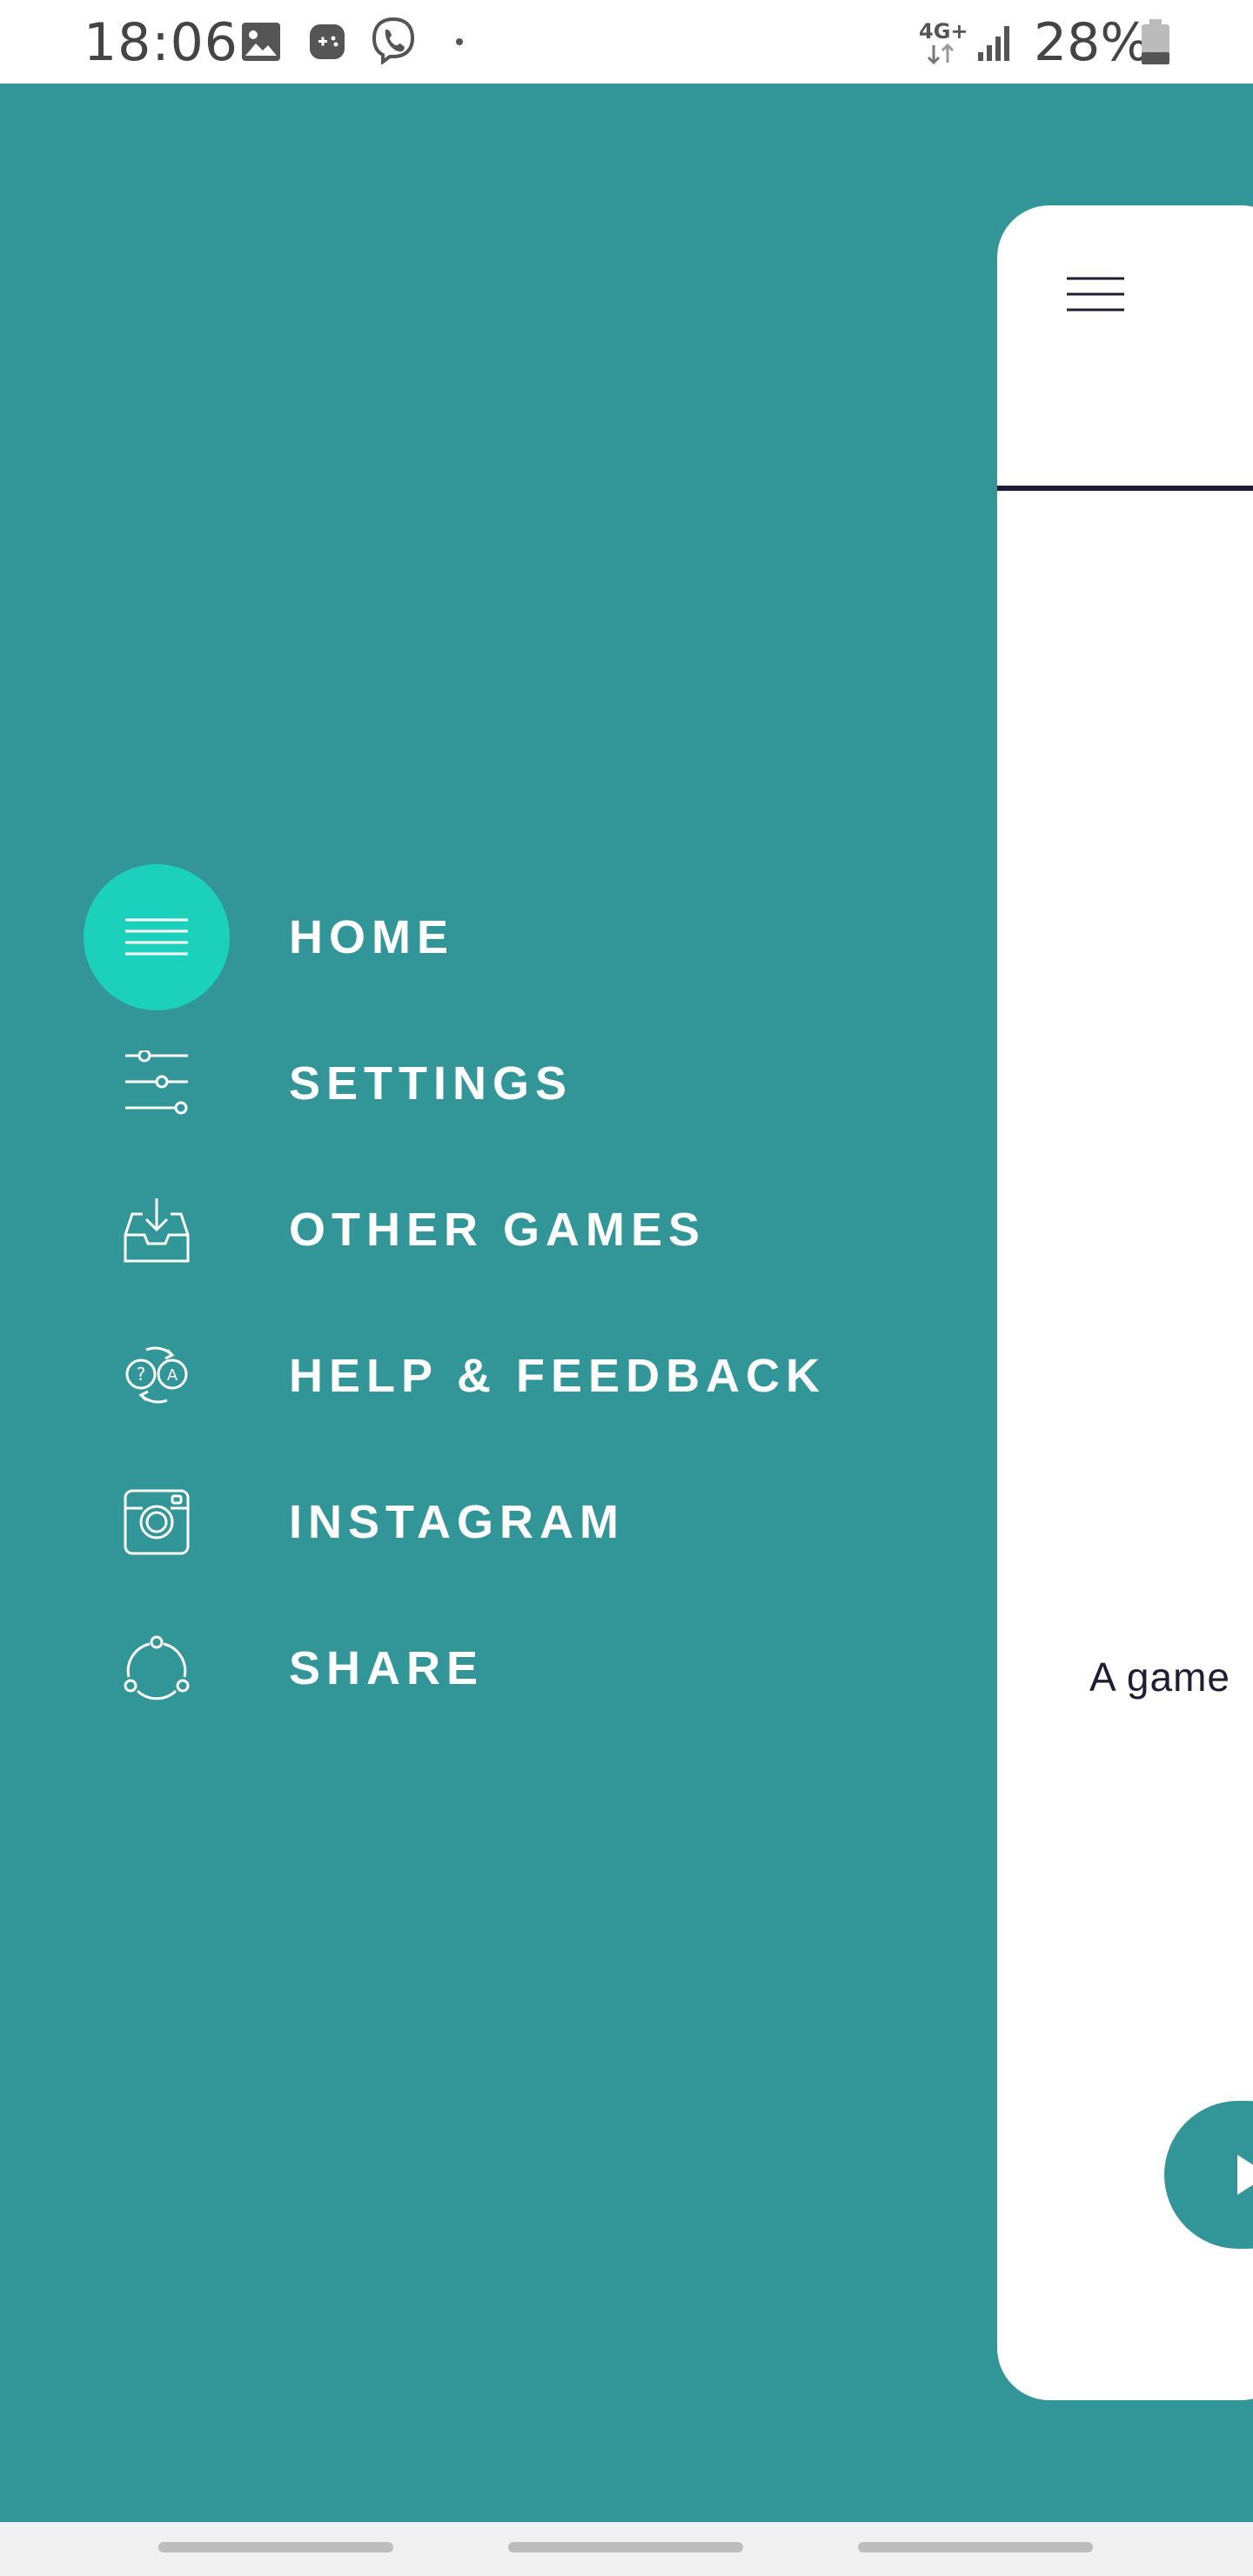 The image size is (1253, 2576). Describe the element at coordinates (1125, 489) in the screenshot. I see `card-divider` at that location.